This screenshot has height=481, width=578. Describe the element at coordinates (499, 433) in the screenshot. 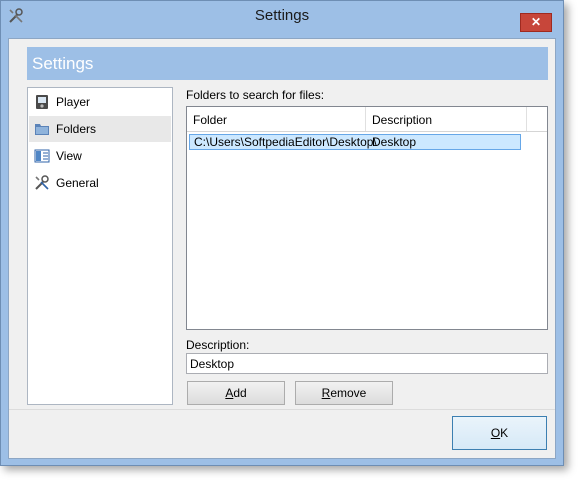

I see `ok-button: OK` at that location.